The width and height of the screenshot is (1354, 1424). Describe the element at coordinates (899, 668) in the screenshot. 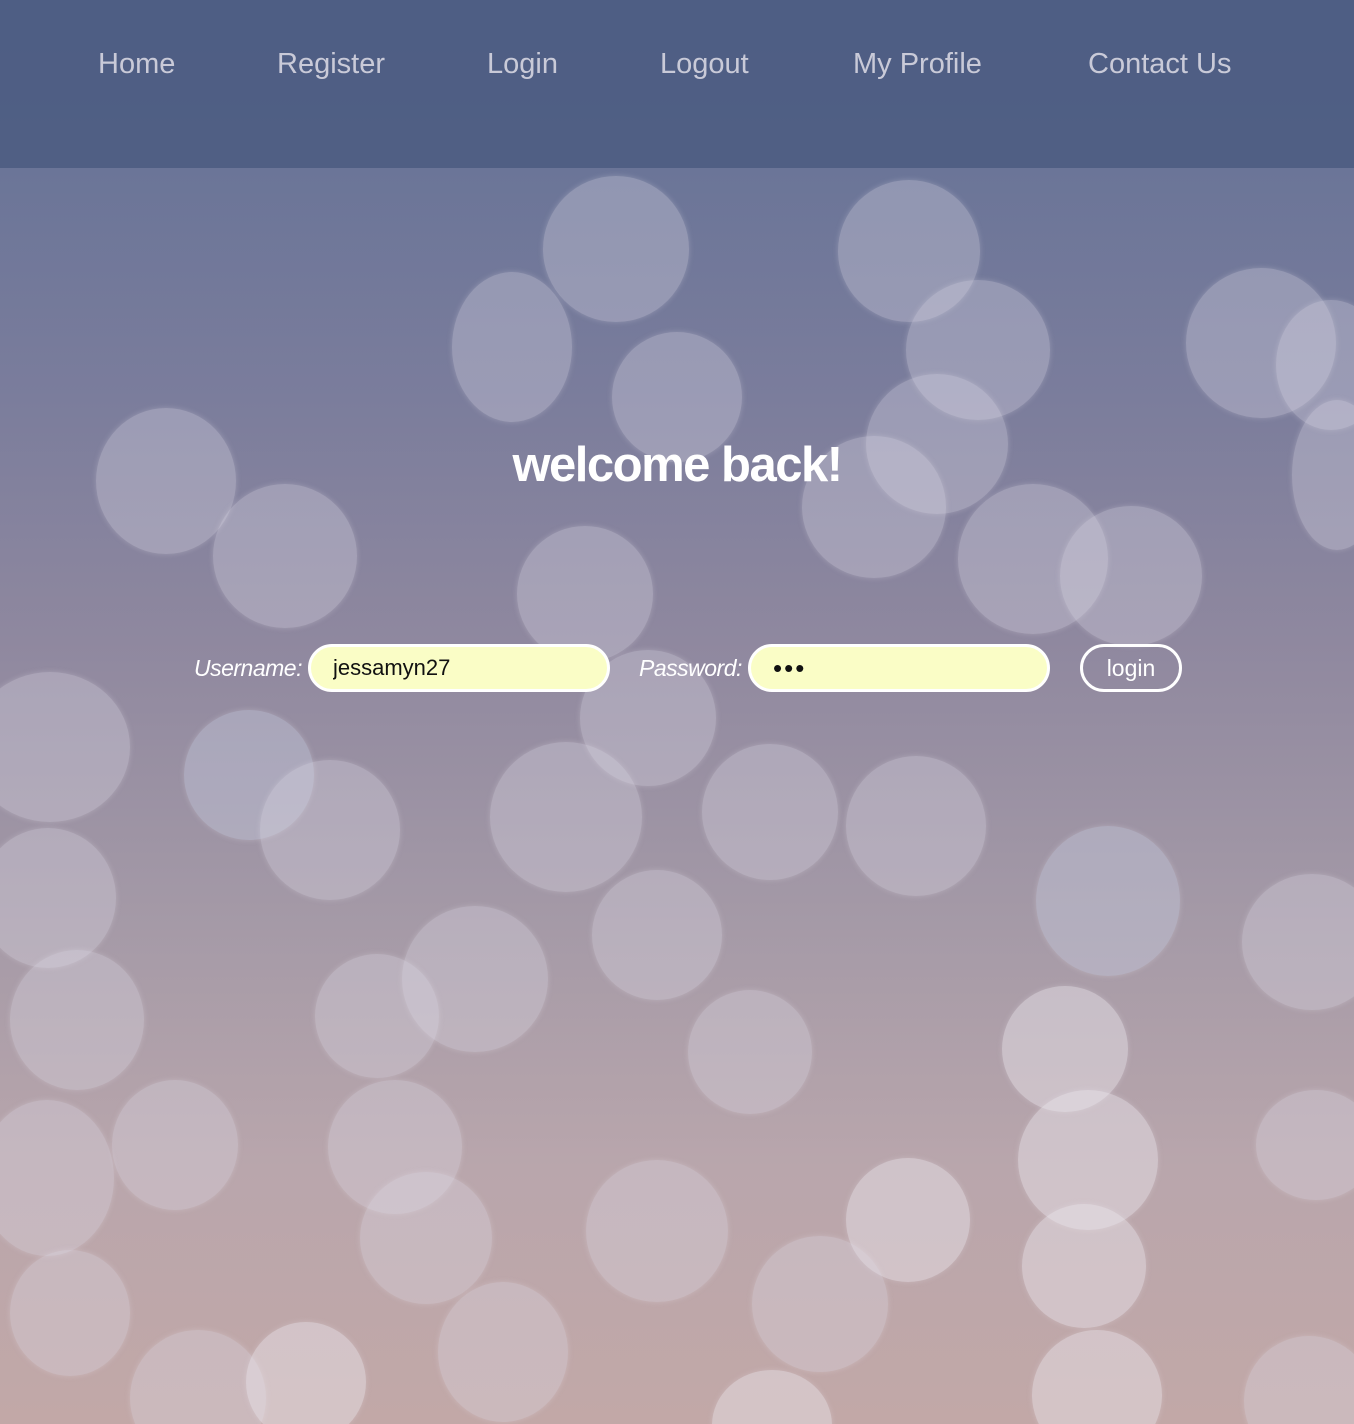

I see `password-input` at that location.